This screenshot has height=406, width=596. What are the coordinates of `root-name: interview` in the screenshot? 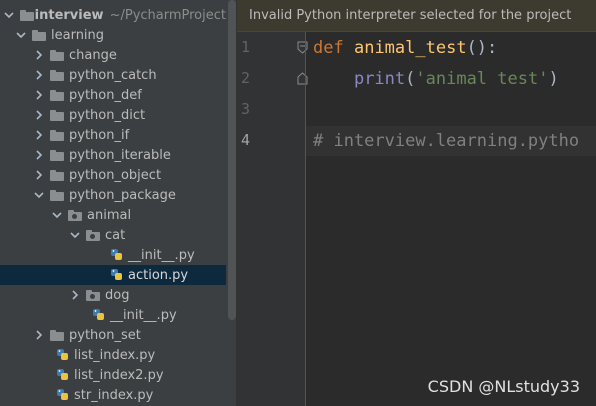 It's located at (69, 15).